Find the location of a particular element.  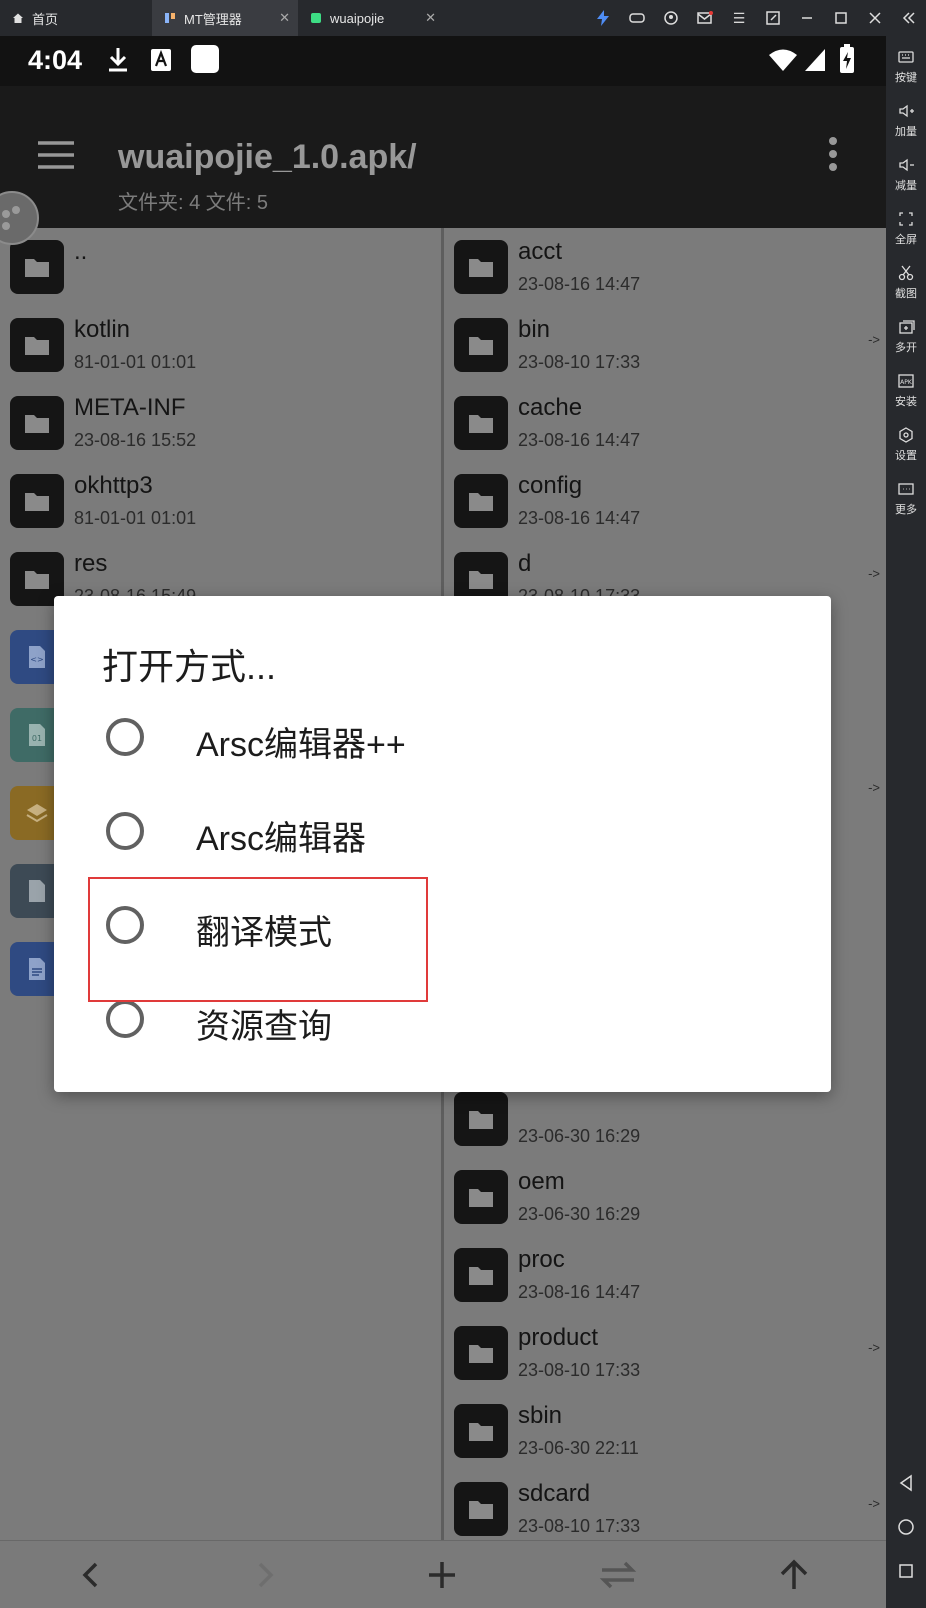

back-arrow-icon is located at coordinates (90, 1575).